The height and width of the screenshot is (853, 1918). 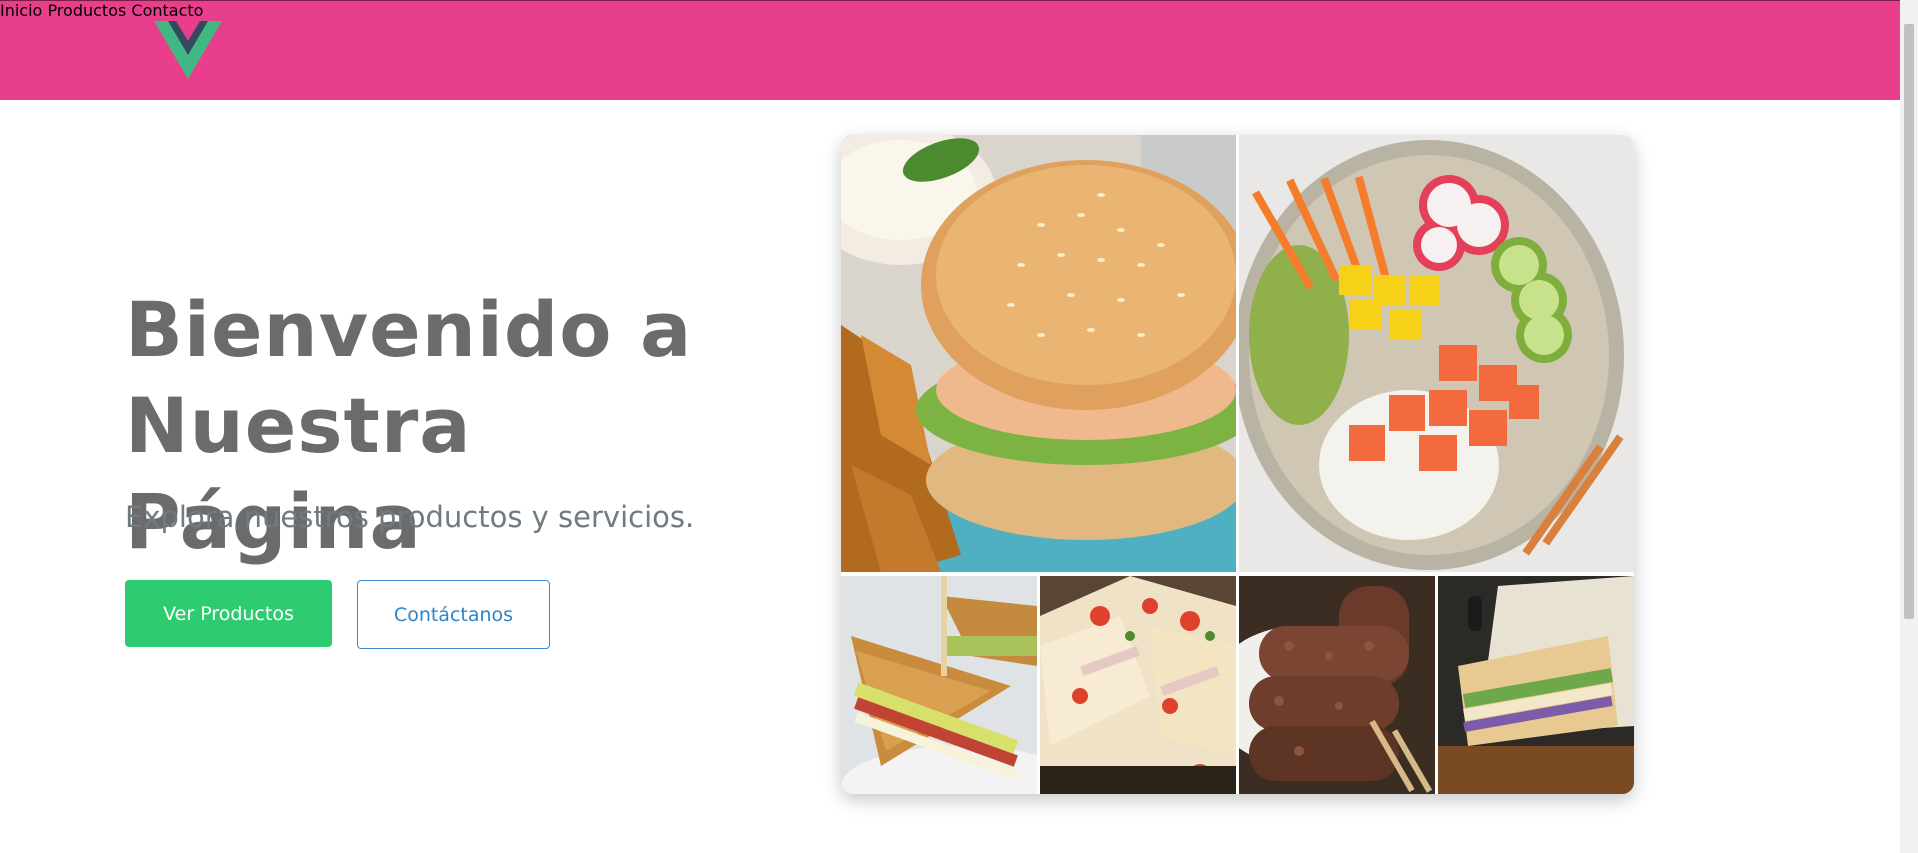 I want to click on kebab-meat-image, so click(x=1337, y=685).